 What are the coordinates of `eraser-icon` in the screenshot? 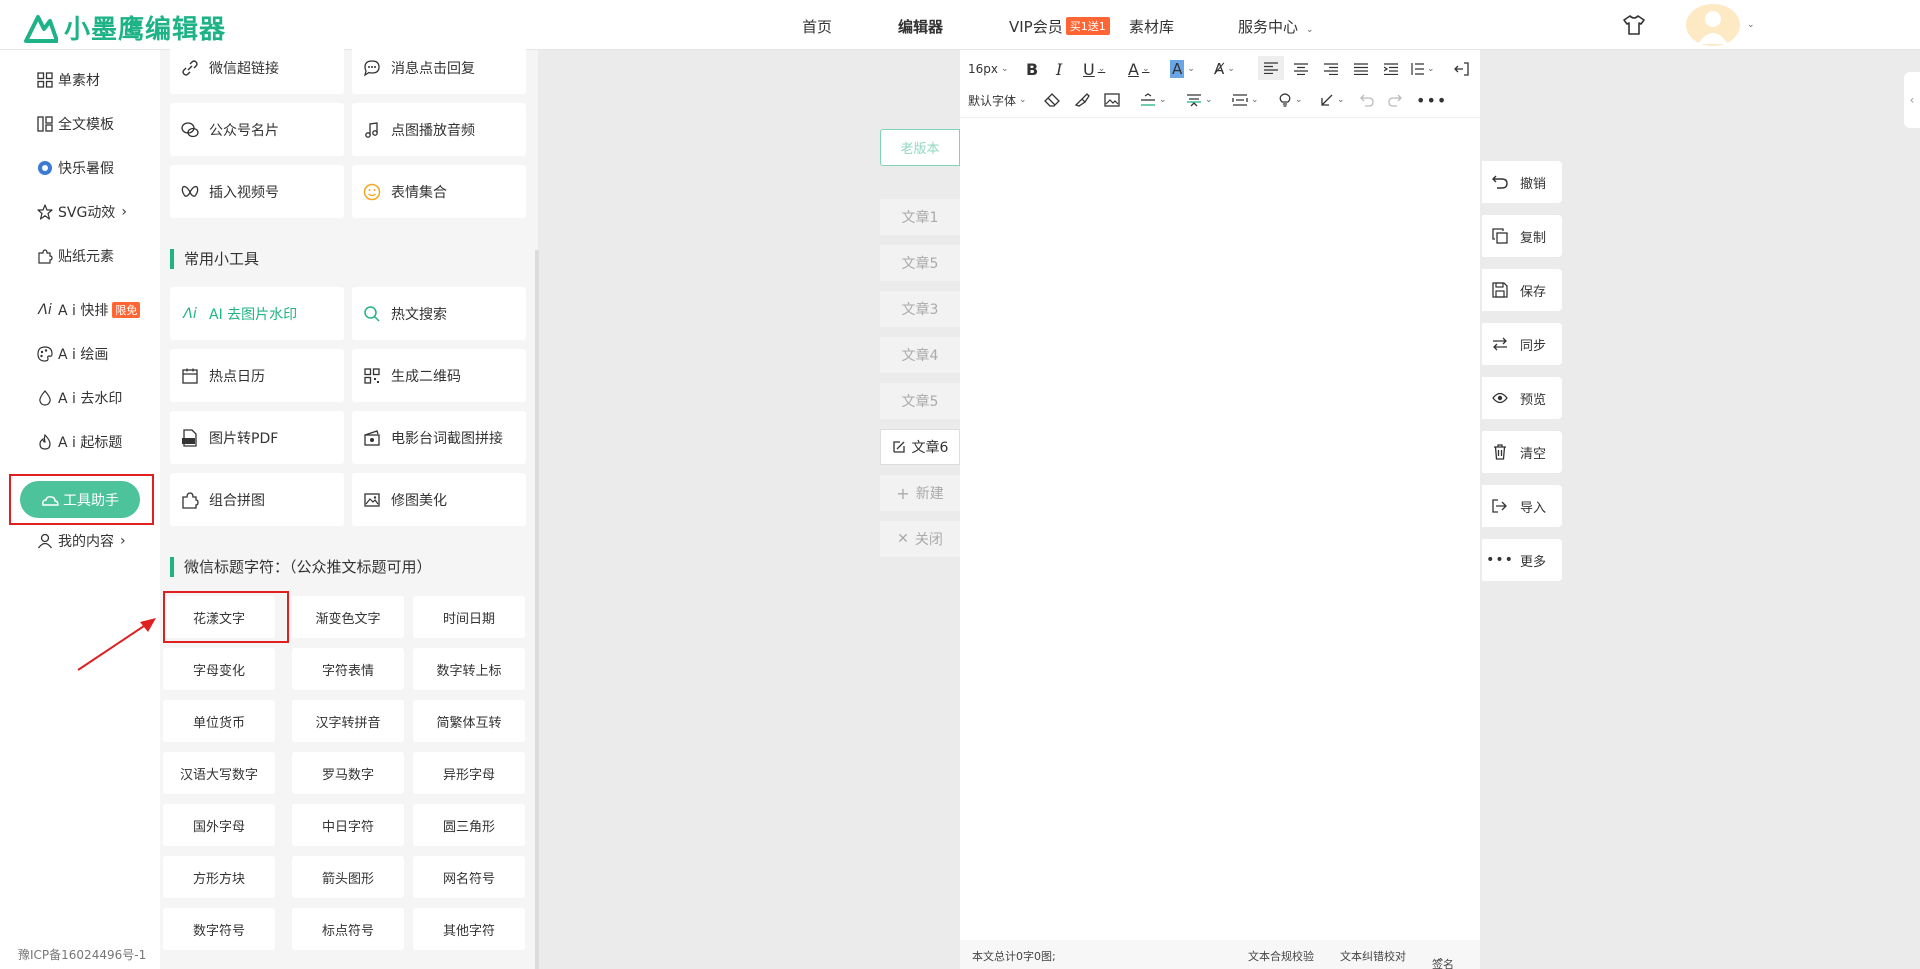 It's located at (1052, 100).